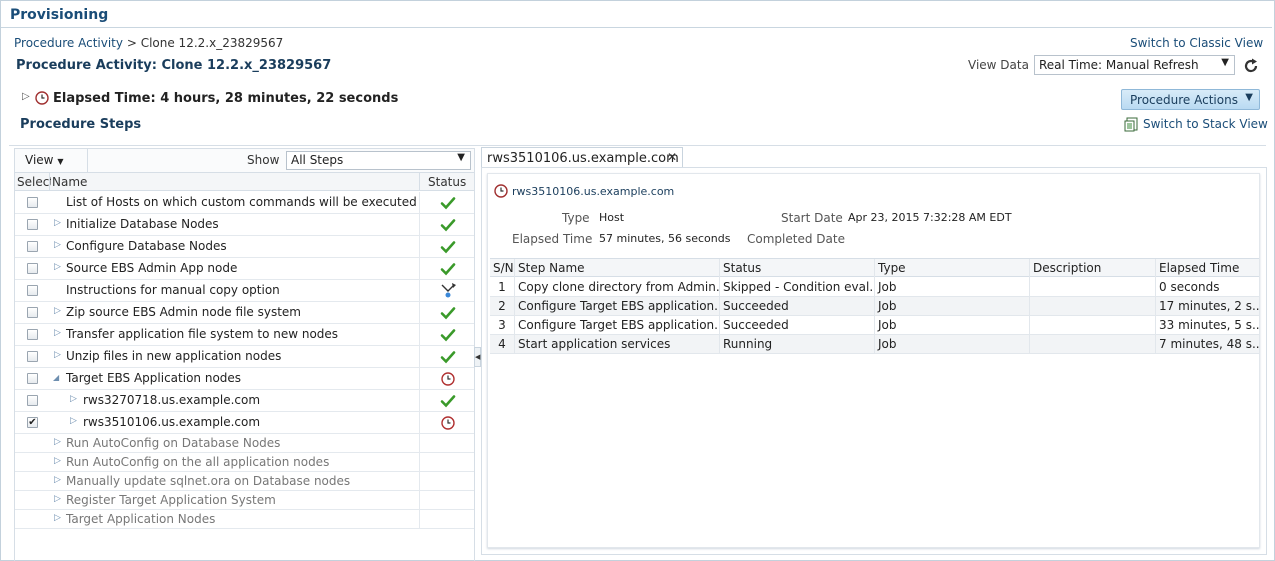 The width and height of the screenshot is (1275, 561). Describe the element at coordinates (1205, 124) in the screenshot. I see `switch-stack-view-link: Switch to Stack View` at that location.